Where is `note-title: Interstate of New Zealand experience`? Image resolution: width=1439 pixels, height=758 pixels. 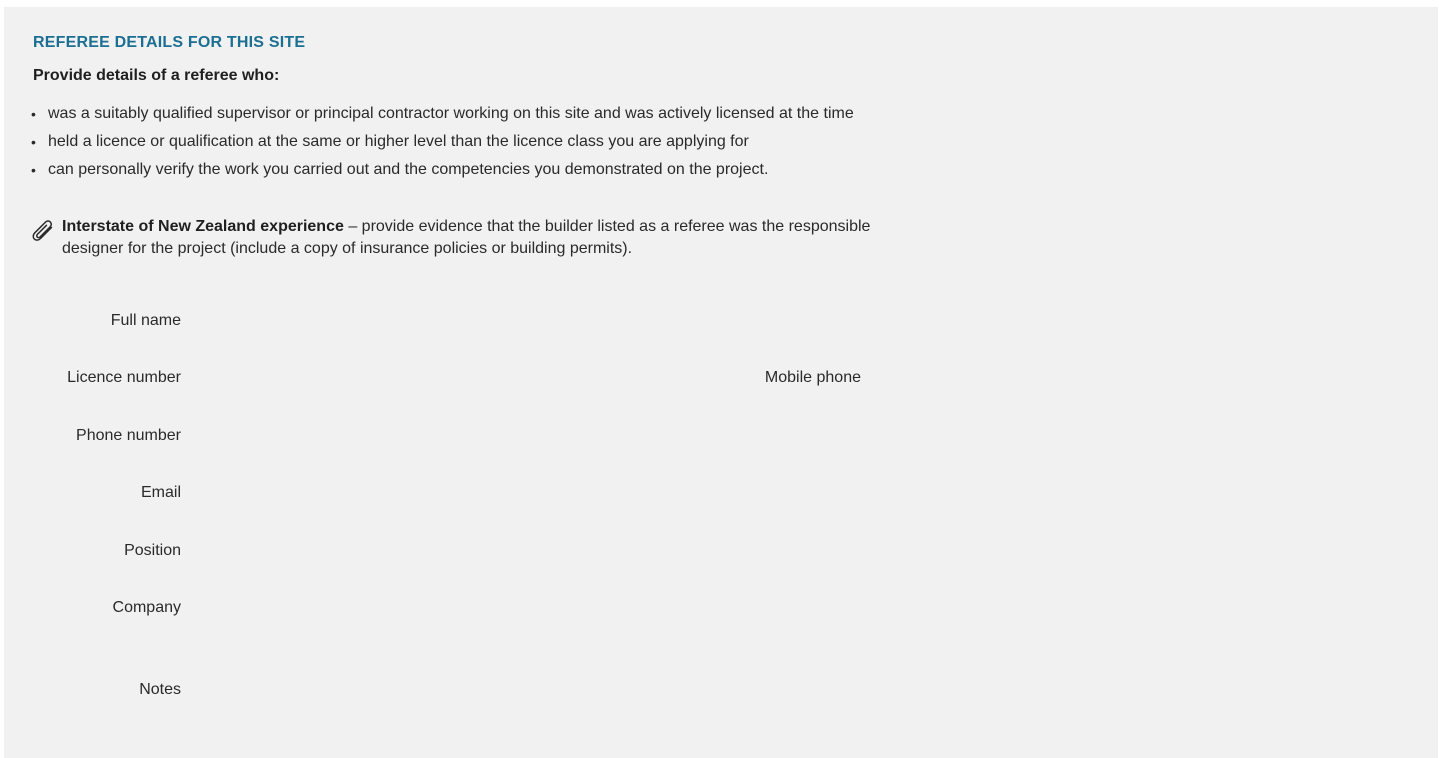
note-title: Interstate of New Zealand experience is located at coordinates (203, 226).